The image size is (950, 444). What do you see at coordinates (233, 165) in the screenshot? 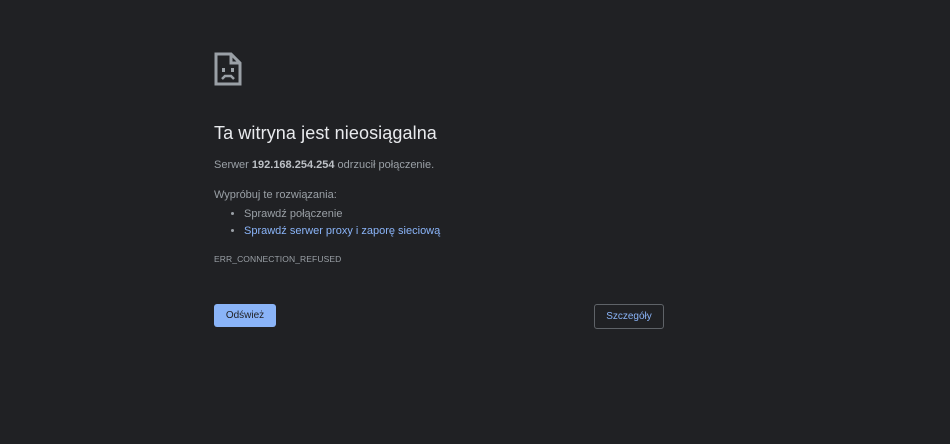
I see `summary-prefix: Serwer` at bounding box center [233, 165].